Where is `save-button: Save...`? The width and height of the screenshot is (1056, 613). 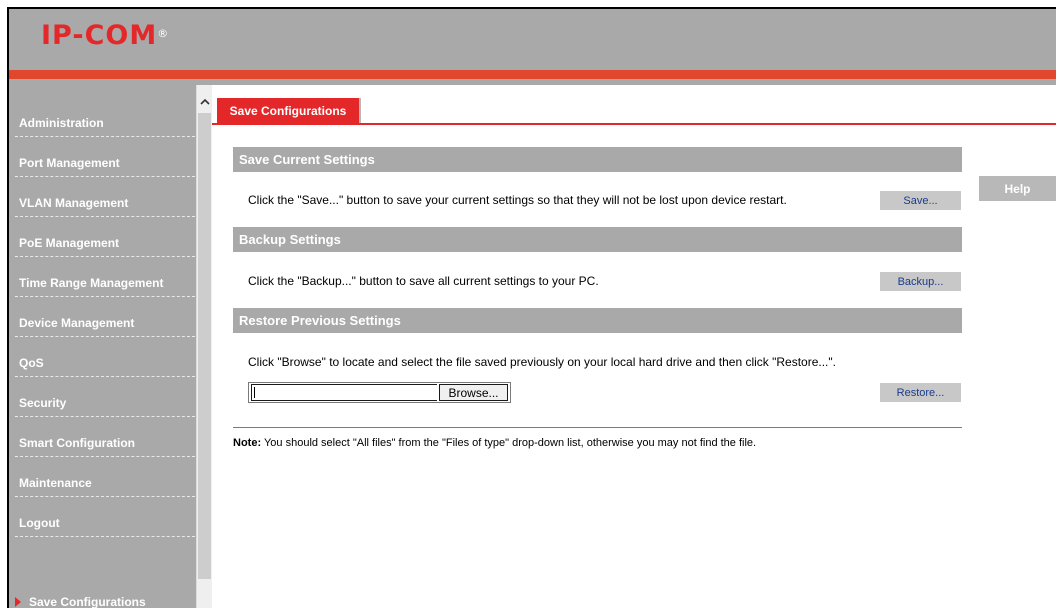 save-button: Save... is located at coordinates (920, 200).